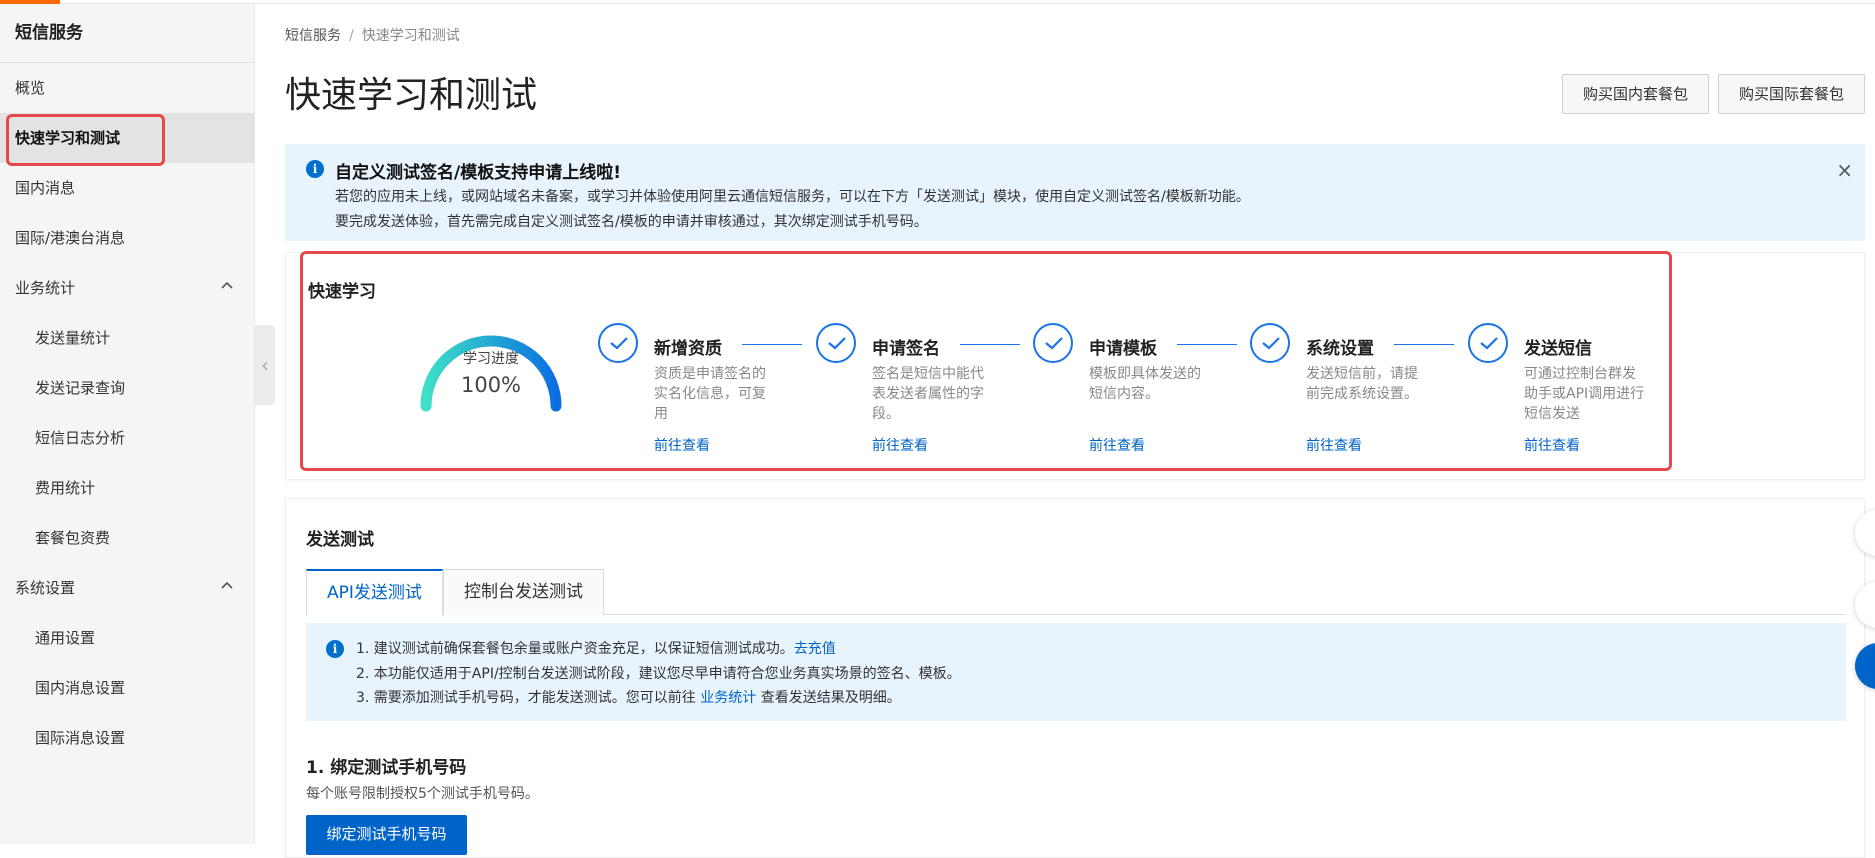 The image size is (1875, 858). Describe the element at coordinates (127, 238) in the screenshot. I see `sidebar-item-international: 国际/港澳台消息` at that location.